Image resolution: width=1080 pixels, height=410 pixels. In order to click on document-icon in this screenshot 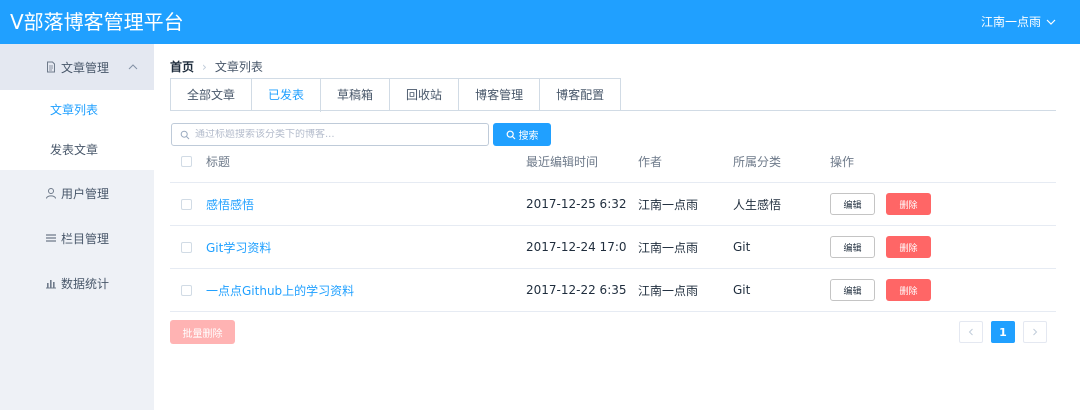, I will do `click(51, 67)`.